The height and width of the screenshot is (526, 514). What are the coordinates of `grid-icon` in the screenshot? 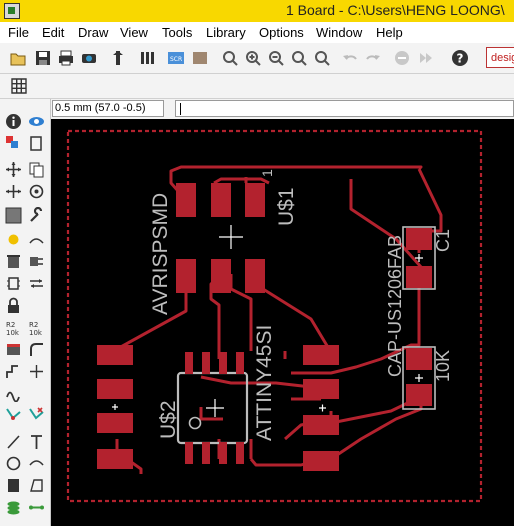 It's located at (19, 86).